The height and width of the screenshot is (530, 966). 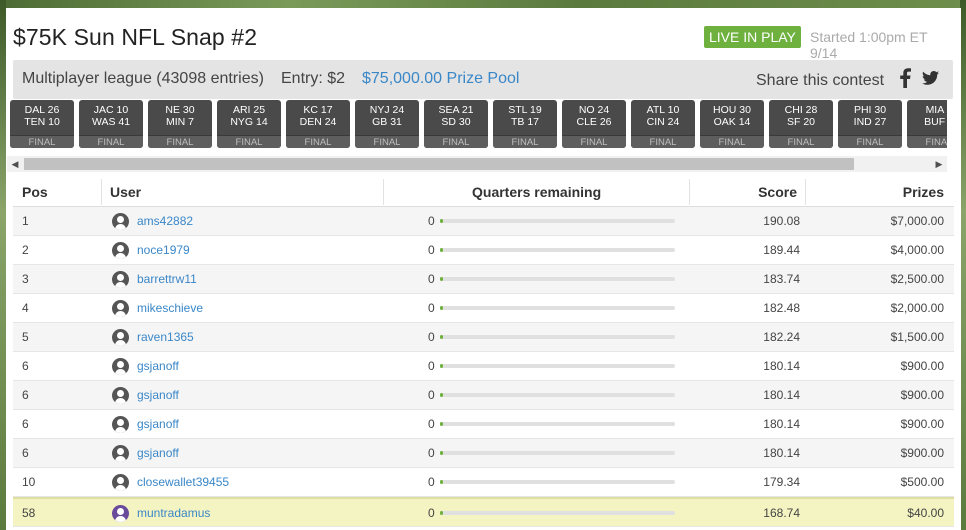 I want to click on scores-scrollbar: ◀ ▶, so click(x=477, y=164).